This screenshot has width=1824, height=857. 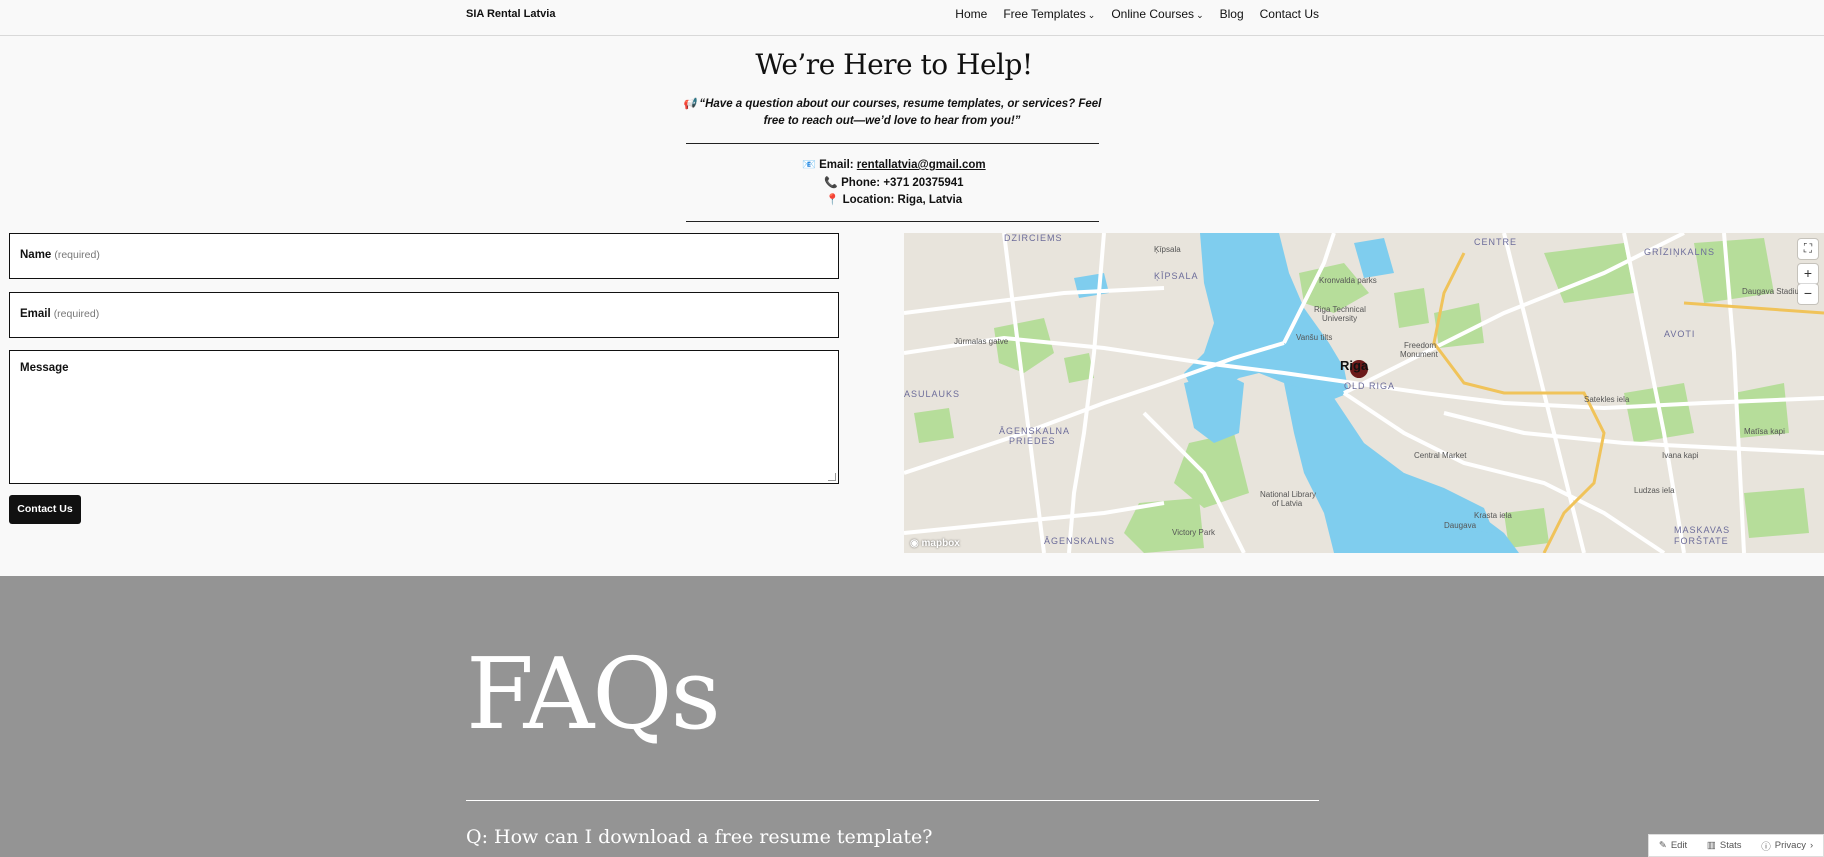 I want to click on name-label-text: Name, so click(x=36, y=255).